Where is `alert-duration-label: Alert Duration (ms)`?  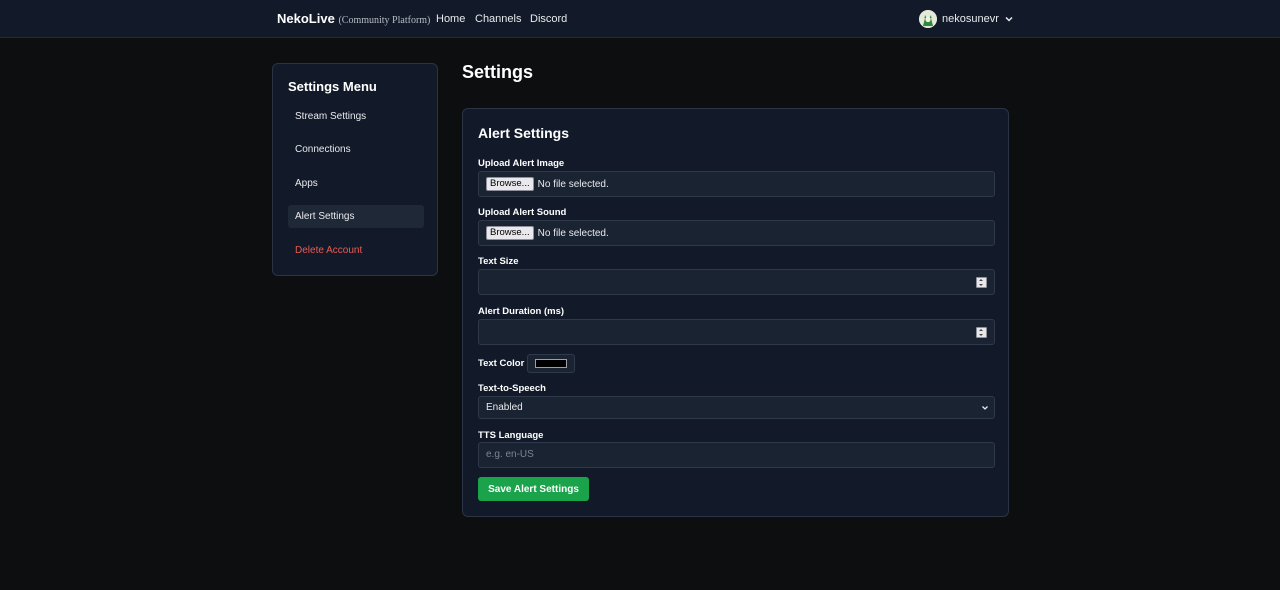 alert-duration-label: Alert Duration (ms) is located at coordinates (521, 311).